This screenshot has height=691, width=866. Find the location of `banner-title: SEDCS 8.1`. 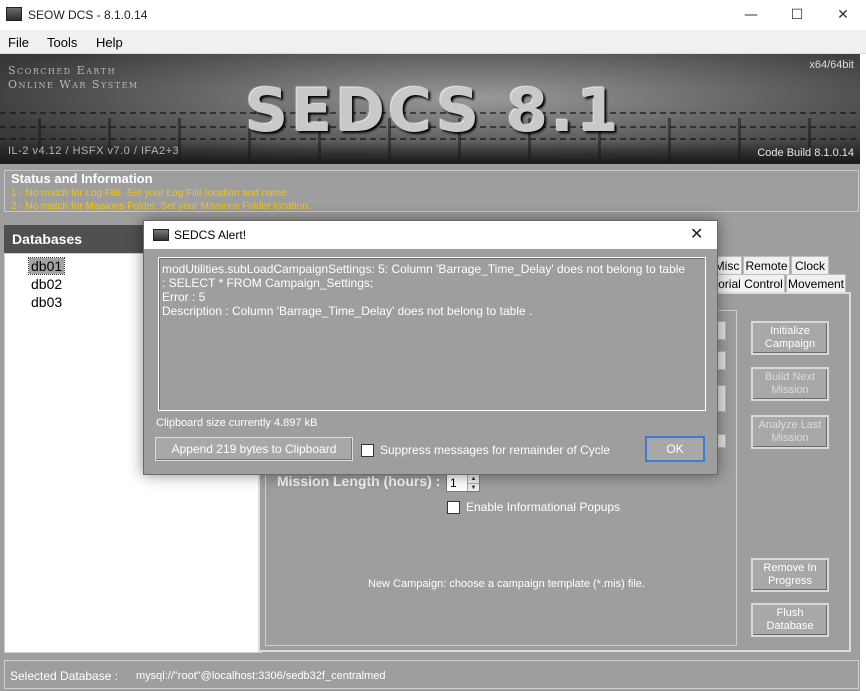

banner-title: SEDCS 8.1 is located at coordinates (433, 111).